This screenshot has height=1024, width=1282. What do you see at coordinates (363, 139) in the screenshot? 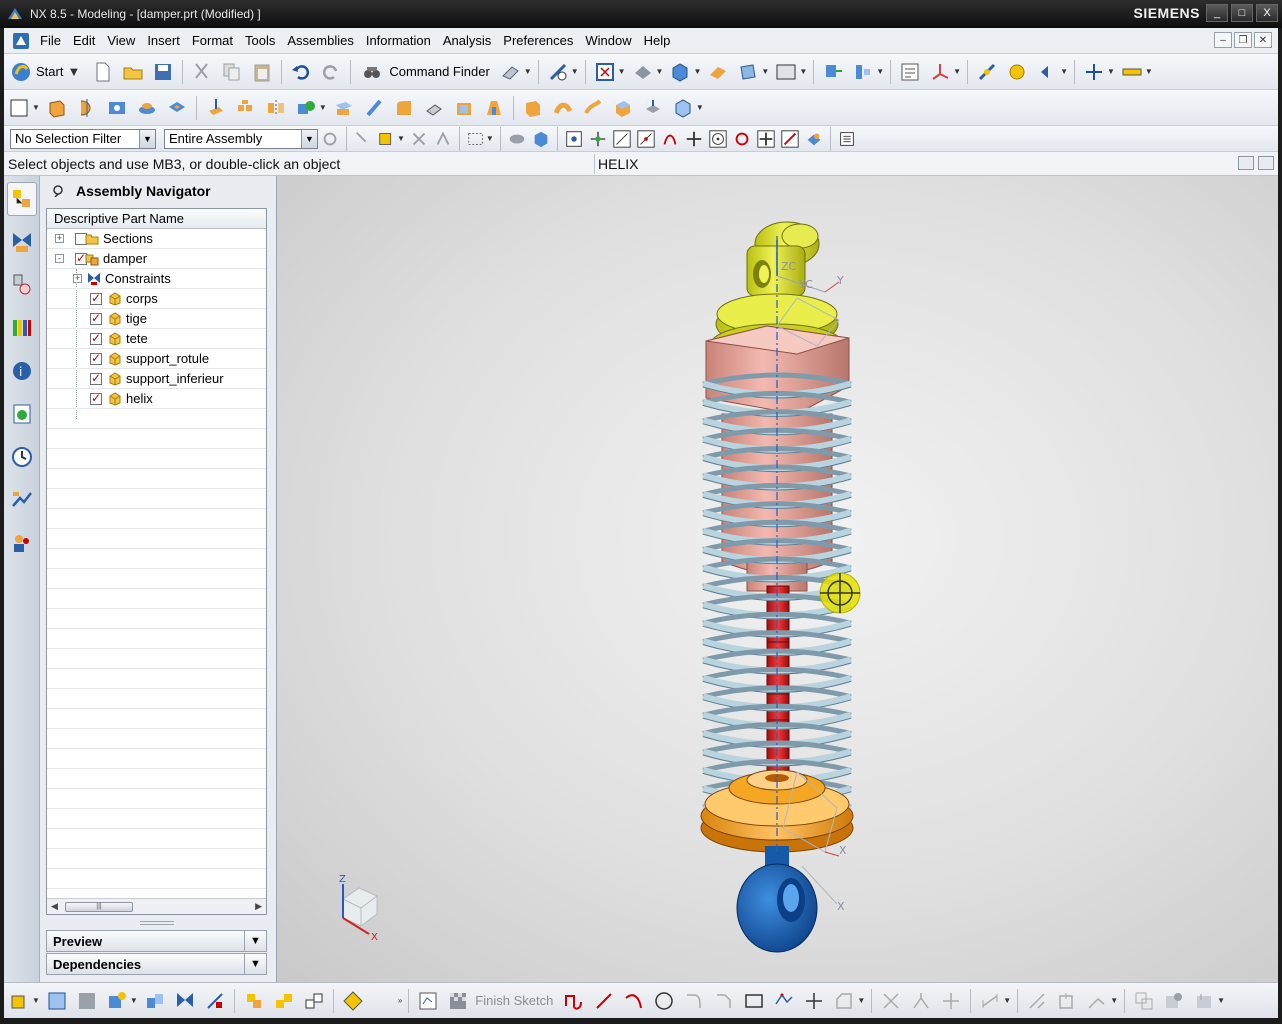
I see `snap-cursor-icon` at bounding box center [363, 139].